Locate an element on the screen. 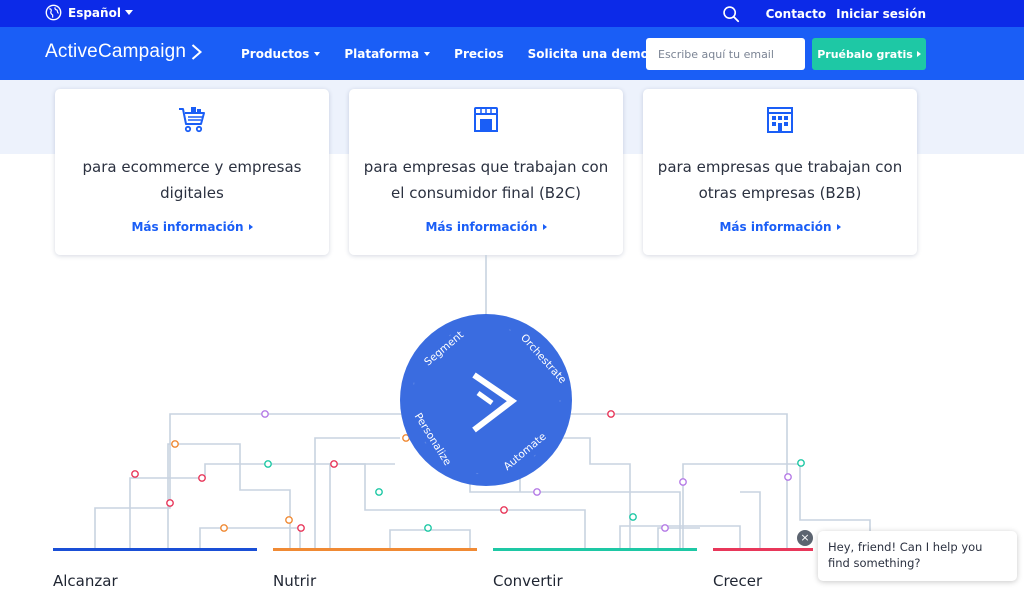 This screenshot has height=605, width=1024. stage-bar-convertir is located at coordinates (595, 549).